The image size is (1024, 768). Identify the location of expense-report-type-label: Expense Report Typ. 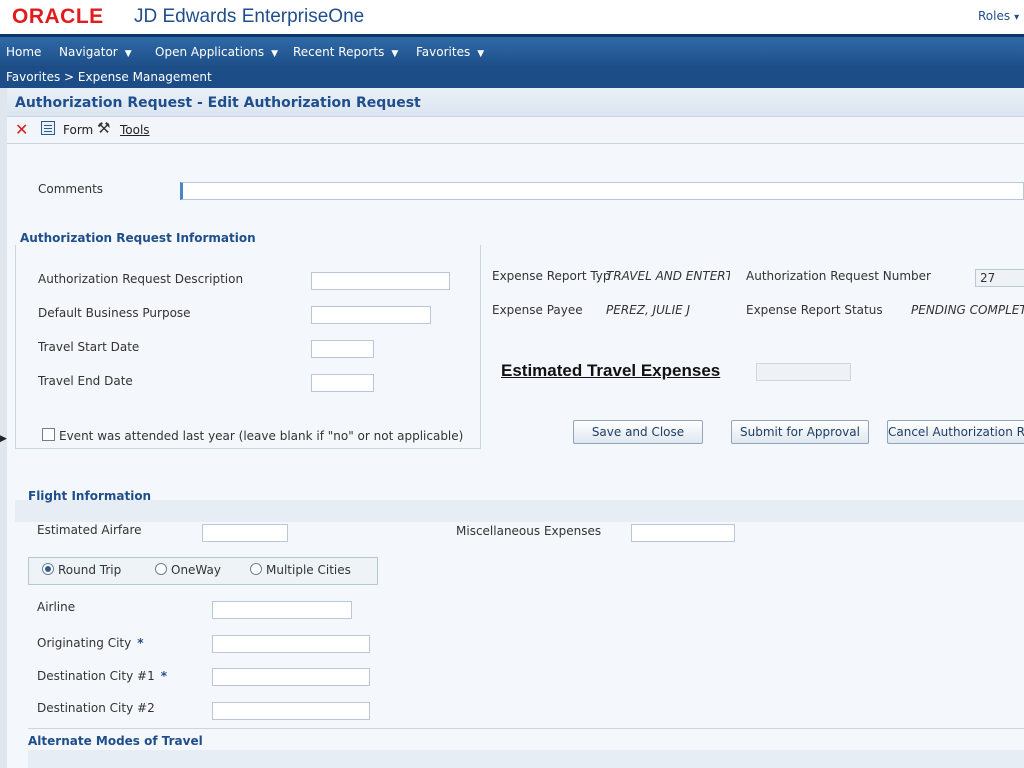
(551, 276).